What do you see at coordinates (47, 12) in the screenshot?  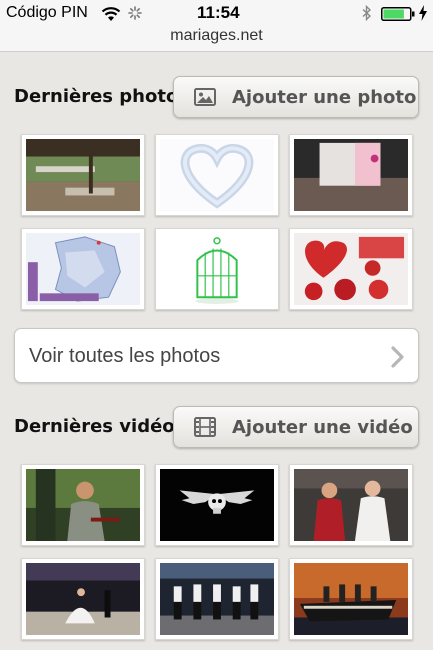 I see `carrier-label: Código PIN` at bounding box center [47, 12].